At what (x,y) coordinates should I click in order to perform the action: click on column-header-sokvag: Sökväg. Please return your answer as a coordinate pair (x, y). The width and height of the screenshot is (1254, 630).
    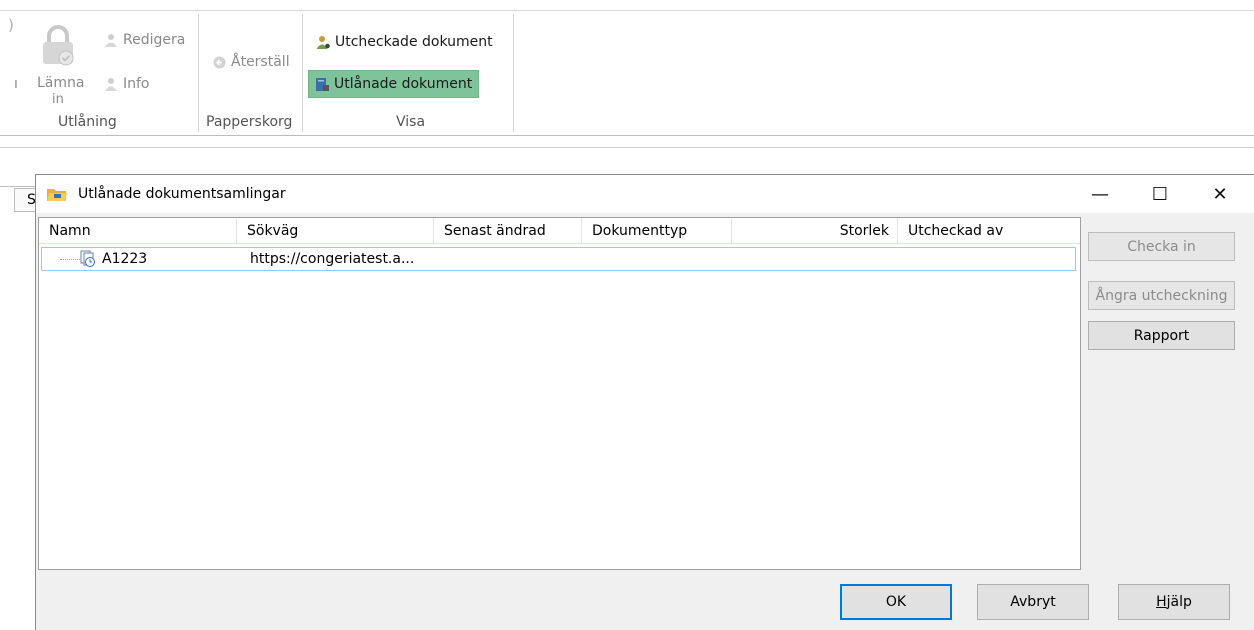
    Looking at the image, I should click on (335, 231).